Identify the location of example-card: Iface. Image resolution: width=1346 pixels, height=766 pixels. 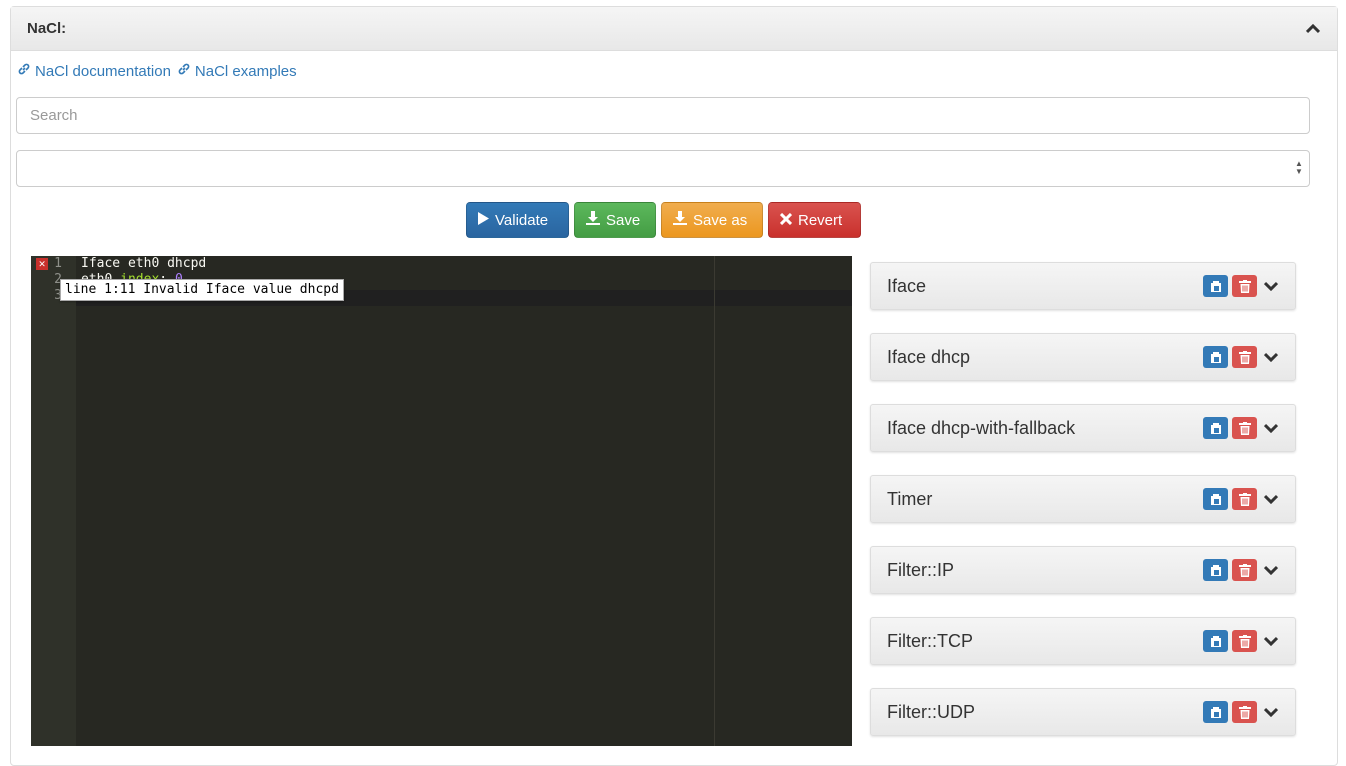
(1083, 286).